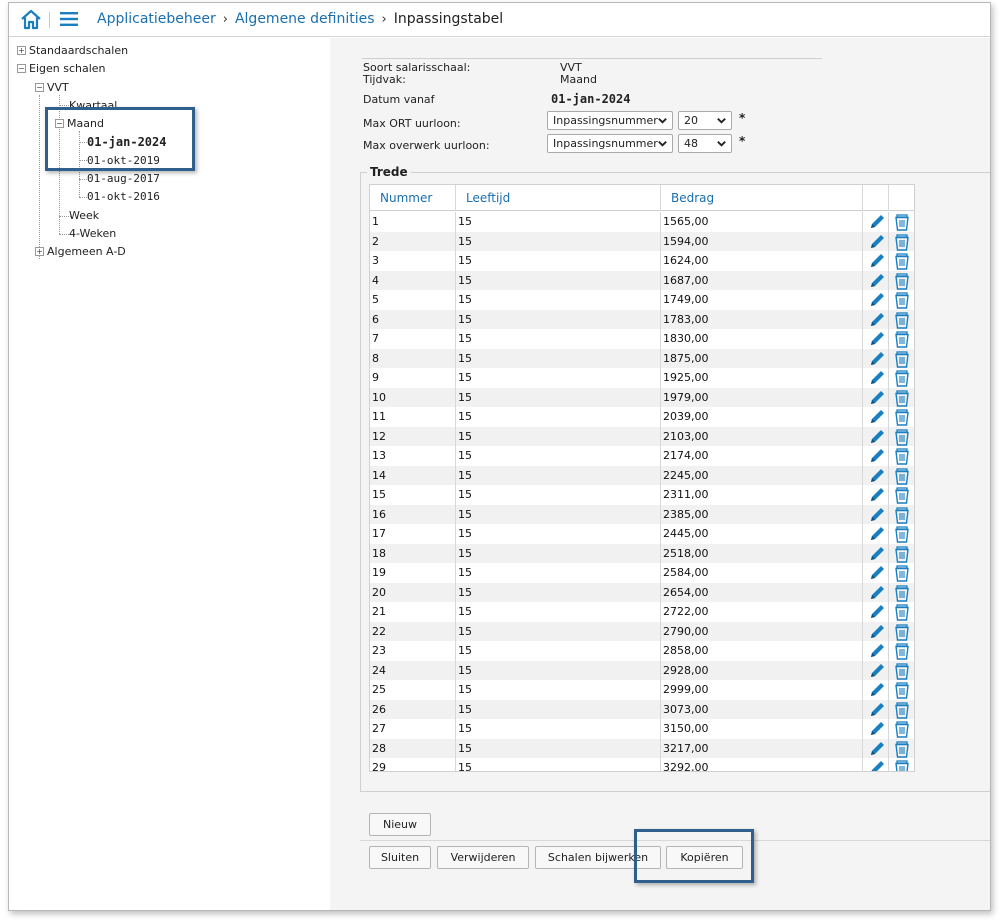  I want to click on table-row: 29 15 3292,00, so click(642, 764).